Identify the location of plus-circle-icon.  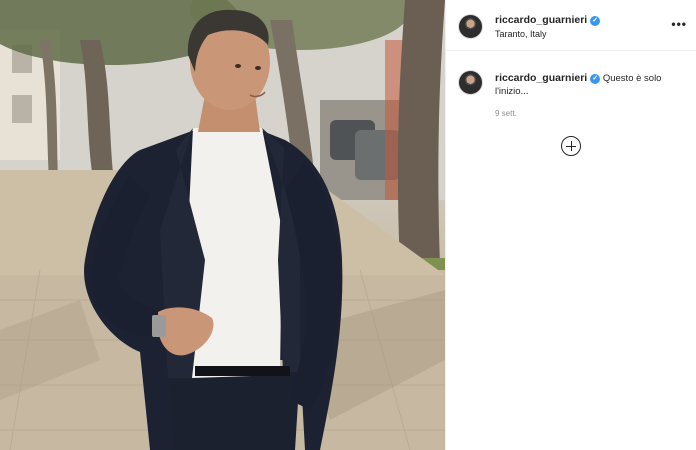
(571, 146).